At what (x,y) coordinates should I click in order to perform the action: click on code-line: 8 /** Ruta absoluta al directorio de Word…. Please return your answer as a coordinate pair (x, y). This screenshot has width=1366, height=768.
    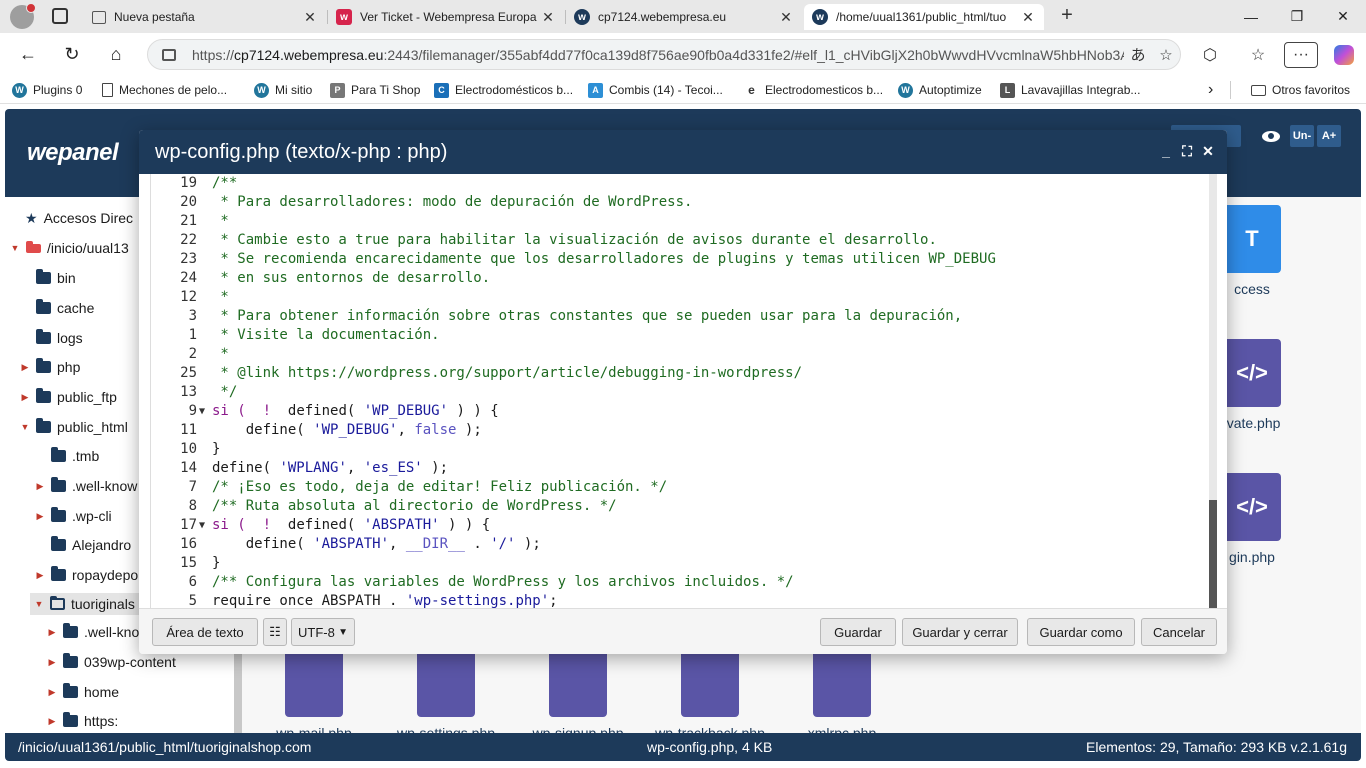
    Looking at the image, I should click on (681, 506).